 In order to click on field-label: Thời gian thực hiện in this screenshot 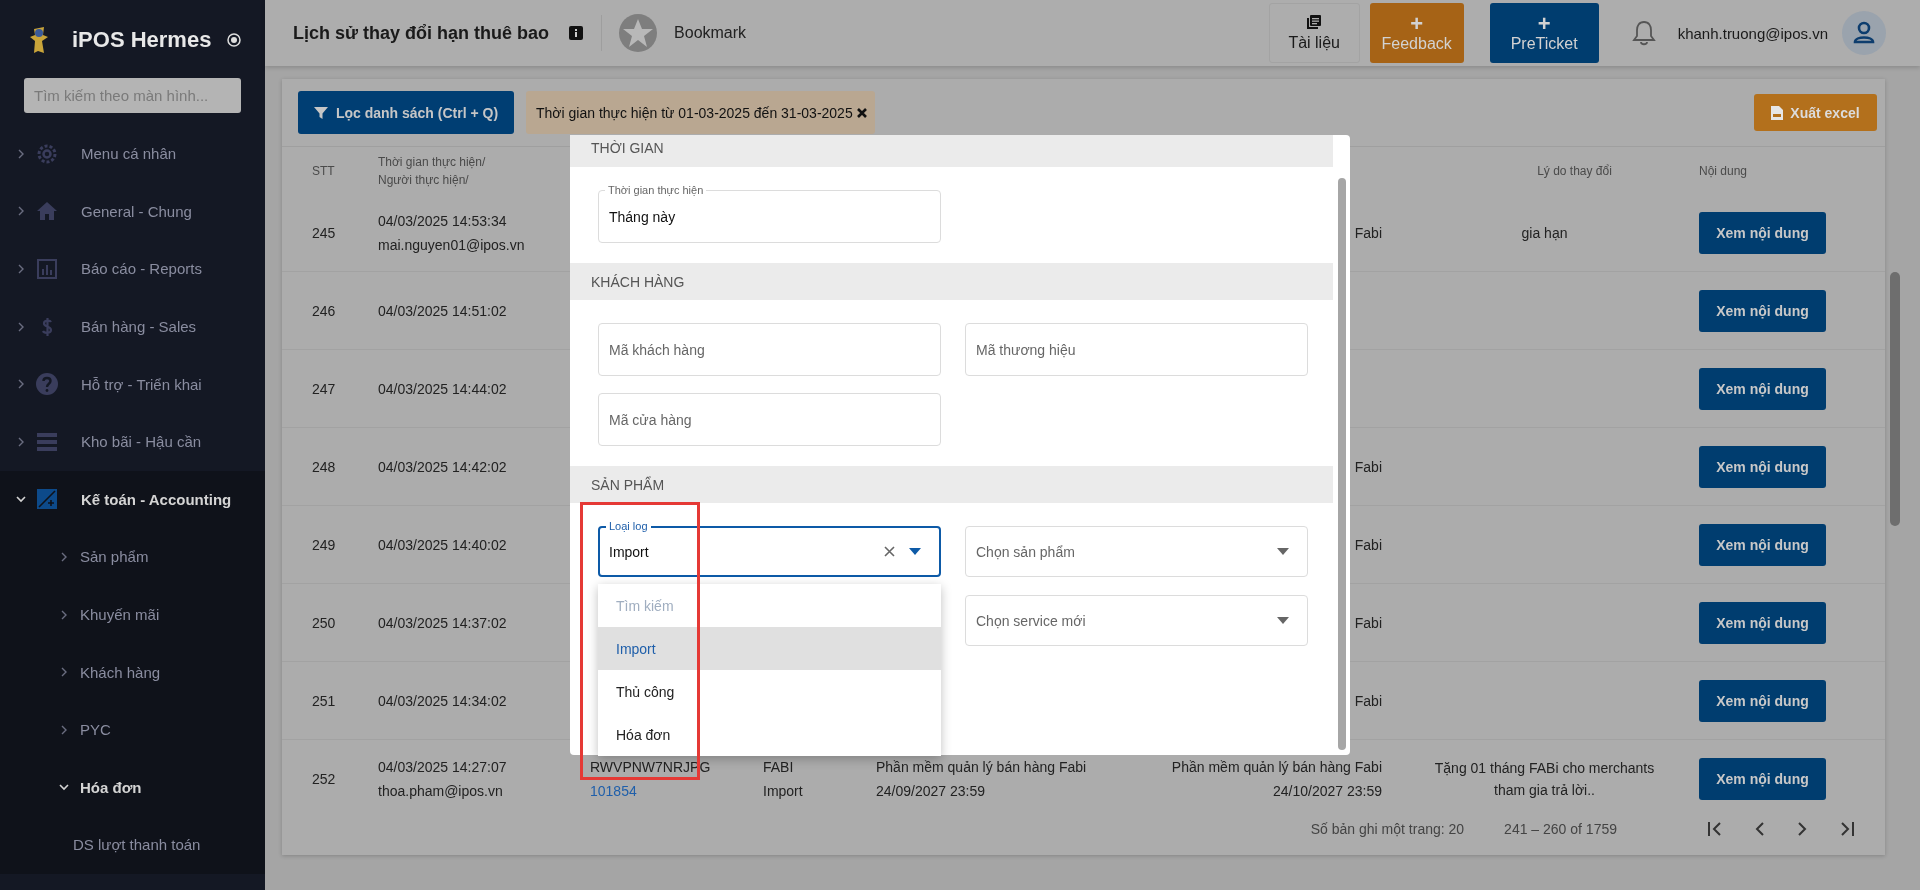, I will do `click(656, 190)`.